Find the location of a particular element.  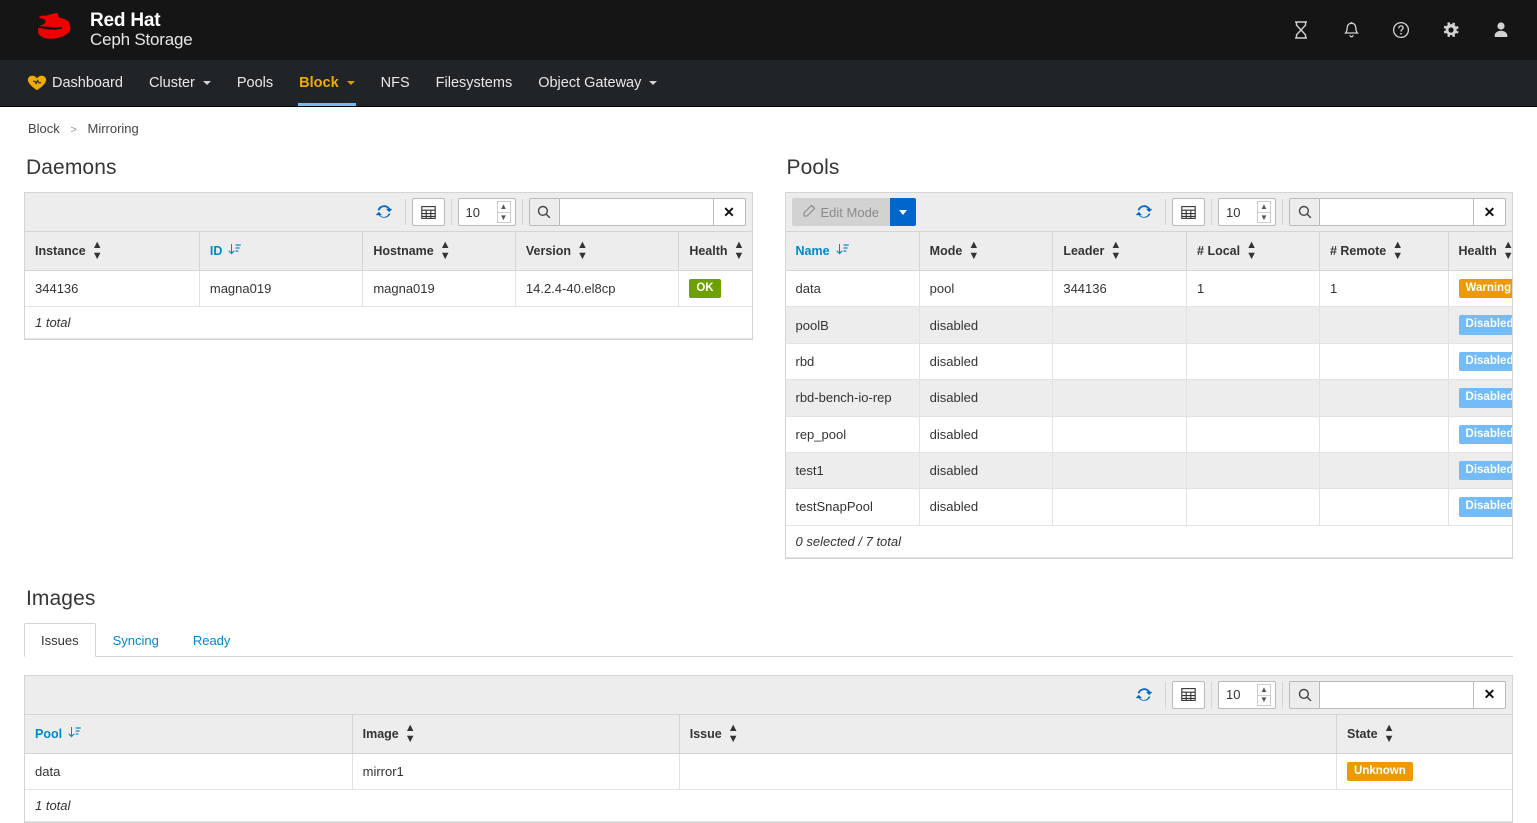

images-search-clear-button: ✕ is located at coordinates (1489, 694).